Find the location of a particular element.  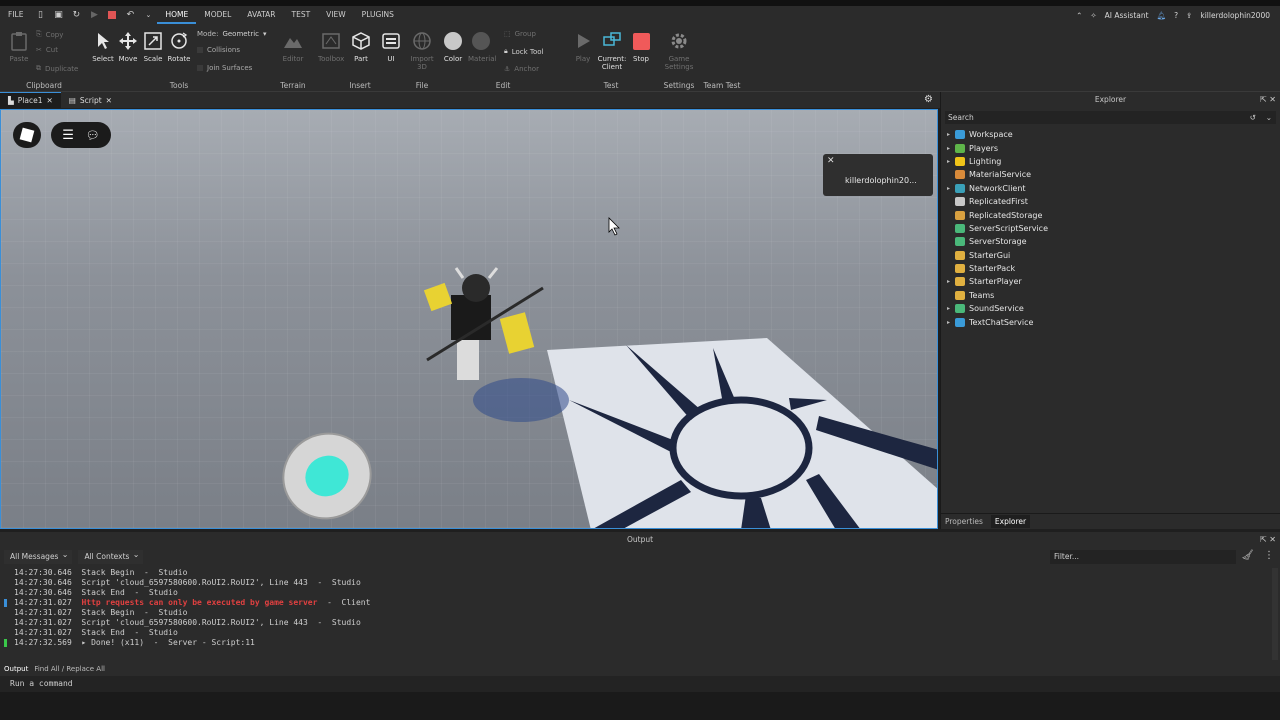

collapse-icon: ⌃ is located at coordinates (1079, 15).